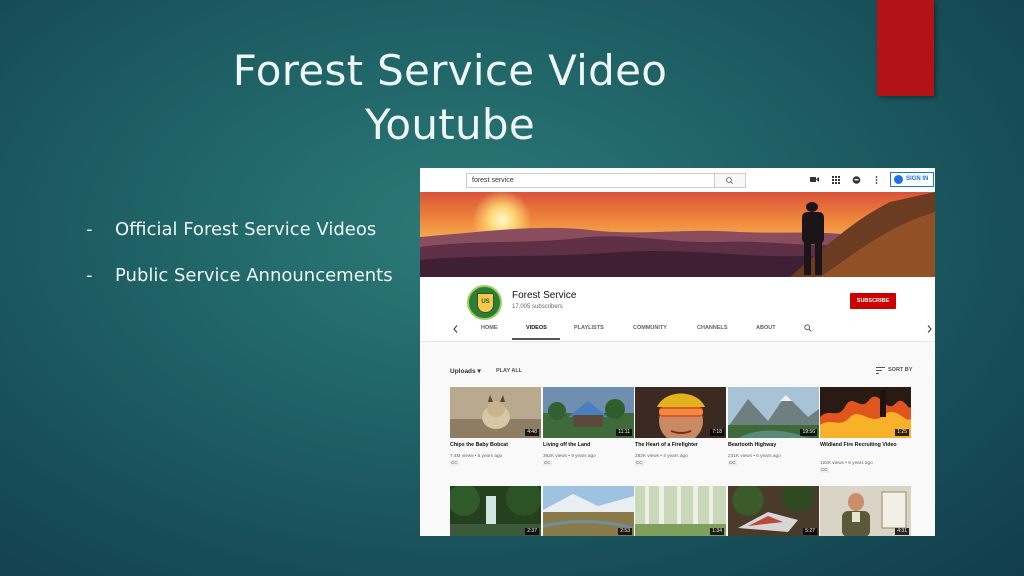 The image size is (1024, 576). I want to click on channel-search-icon, so click(808, 328).